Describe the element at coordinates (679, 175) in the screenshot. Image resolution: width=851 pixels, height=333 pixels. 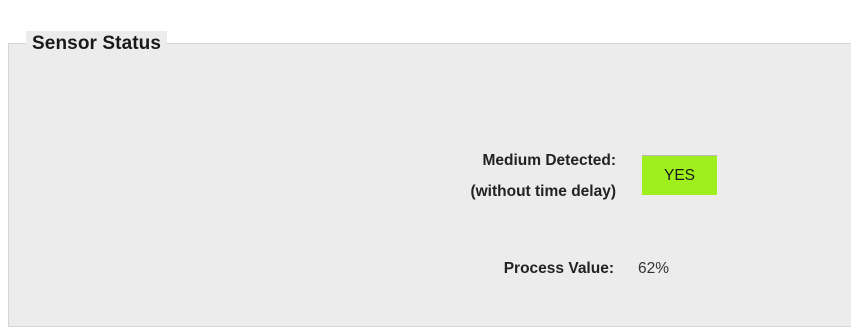
I see `medium-detected-indicator: YES` at that location.